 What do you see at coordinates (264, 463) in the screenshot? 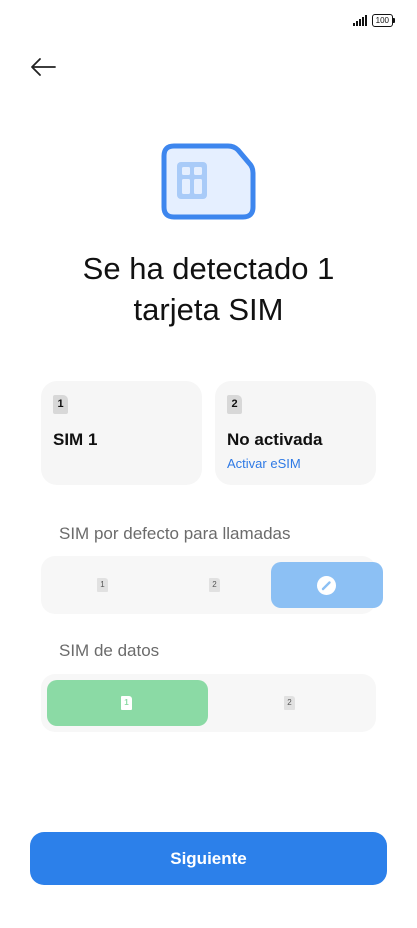
I see `activate-esim-link: Activar eSIM` at bounding box center [264, 463].